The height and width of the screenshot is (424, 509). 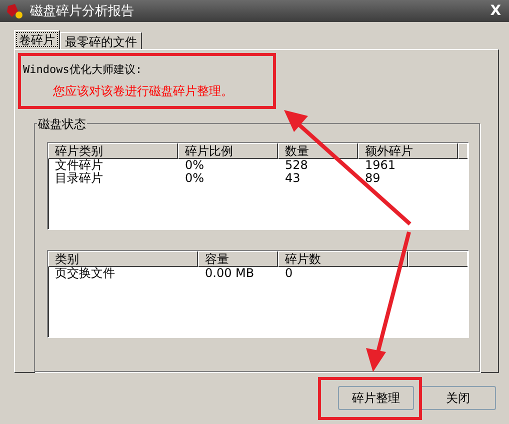 What do you see at coordinates (37, 39) in the screenshot?
I see `tab: 卷碎片` at bounding box center [37, 39].